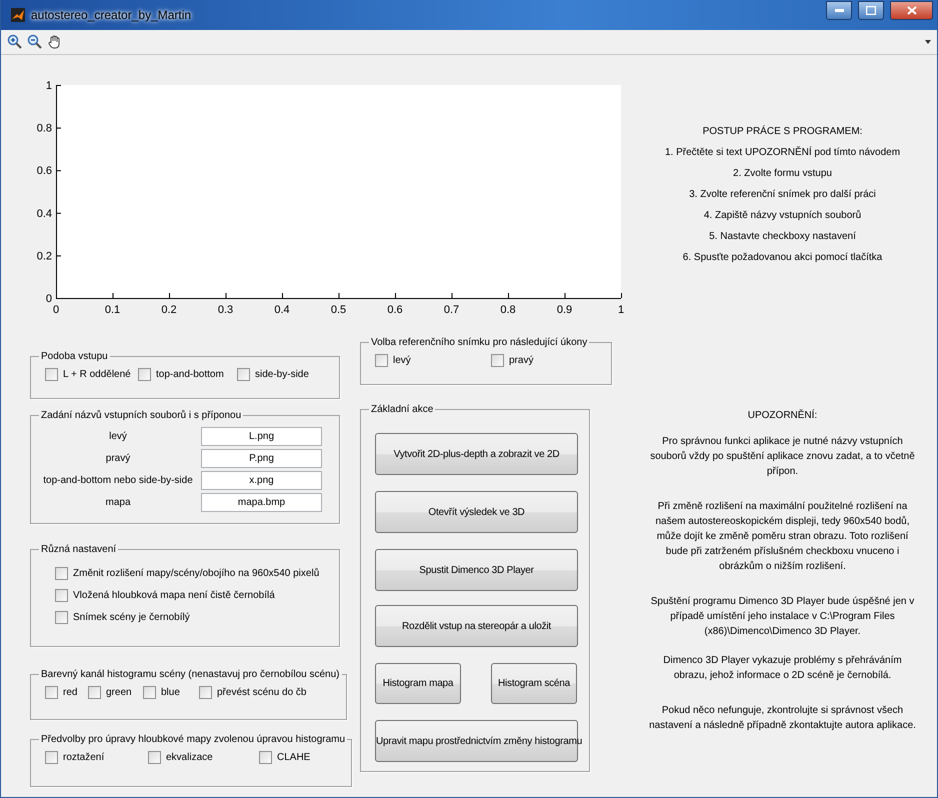  I want to click on field-label: levý, so click(118, 436).